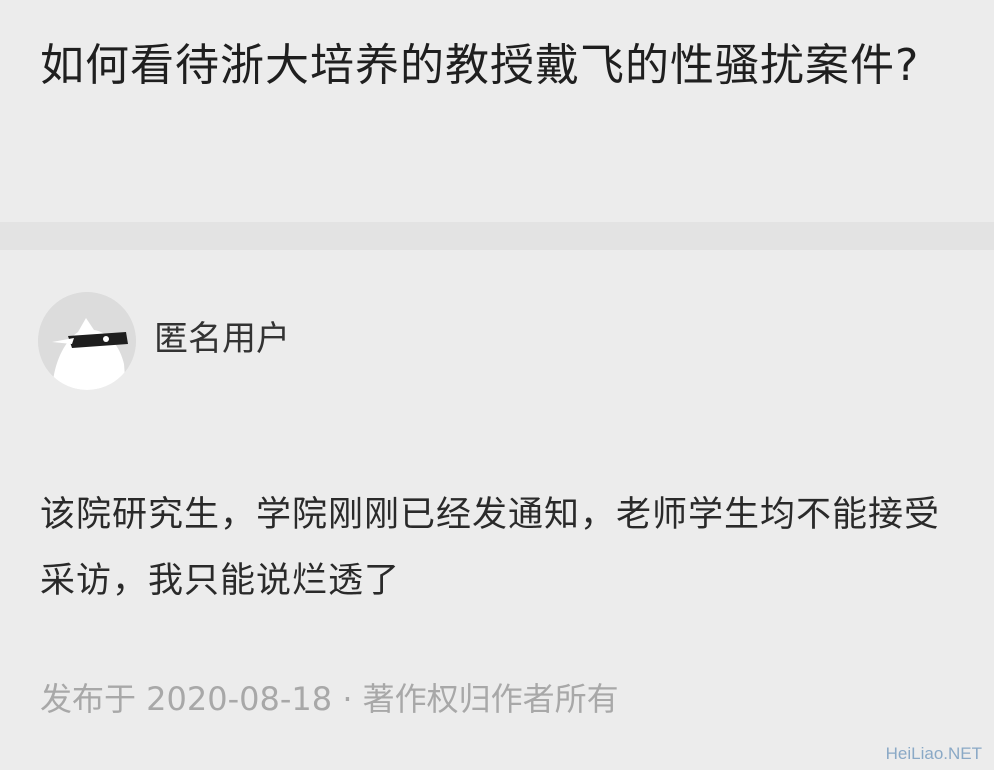 The height and width of the screenshot is (770, 994). I want to click on anonymous-avatar-icon, so click(87, 341).